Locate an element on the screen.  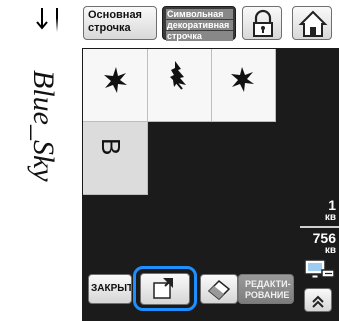
expand-up-button is located at coordinates (318, 300).